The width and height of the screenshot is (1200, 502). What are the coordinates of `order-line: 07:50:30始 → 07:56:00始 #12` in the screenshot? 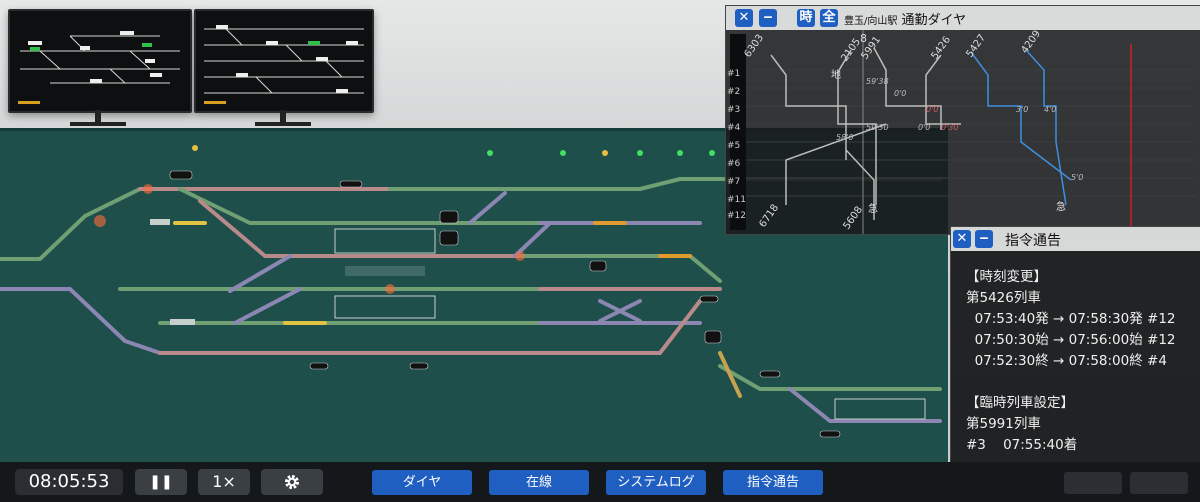 It's located at (1071, 340).